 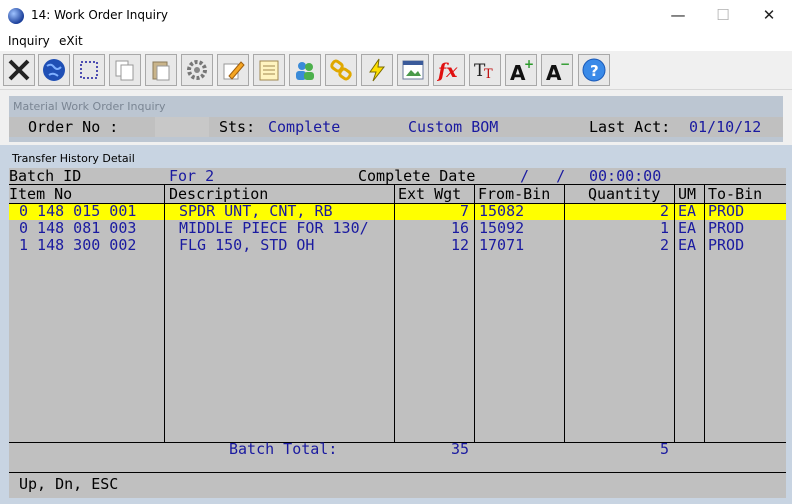 I want to click on users-icon, so click(x=305, y=71).